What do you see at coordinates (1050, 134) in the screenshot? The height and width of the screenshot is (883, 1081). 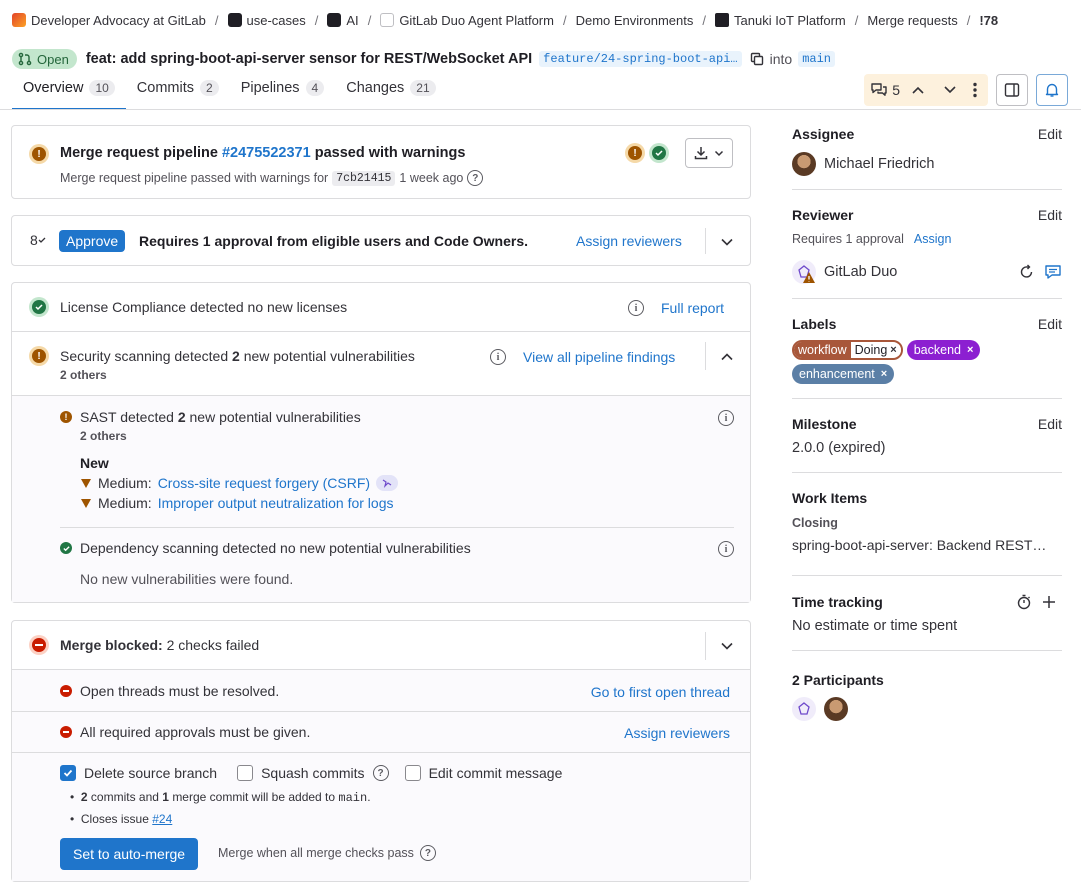 I see `edit-assignee-button: Edit` at bounding box center [1050, 134].